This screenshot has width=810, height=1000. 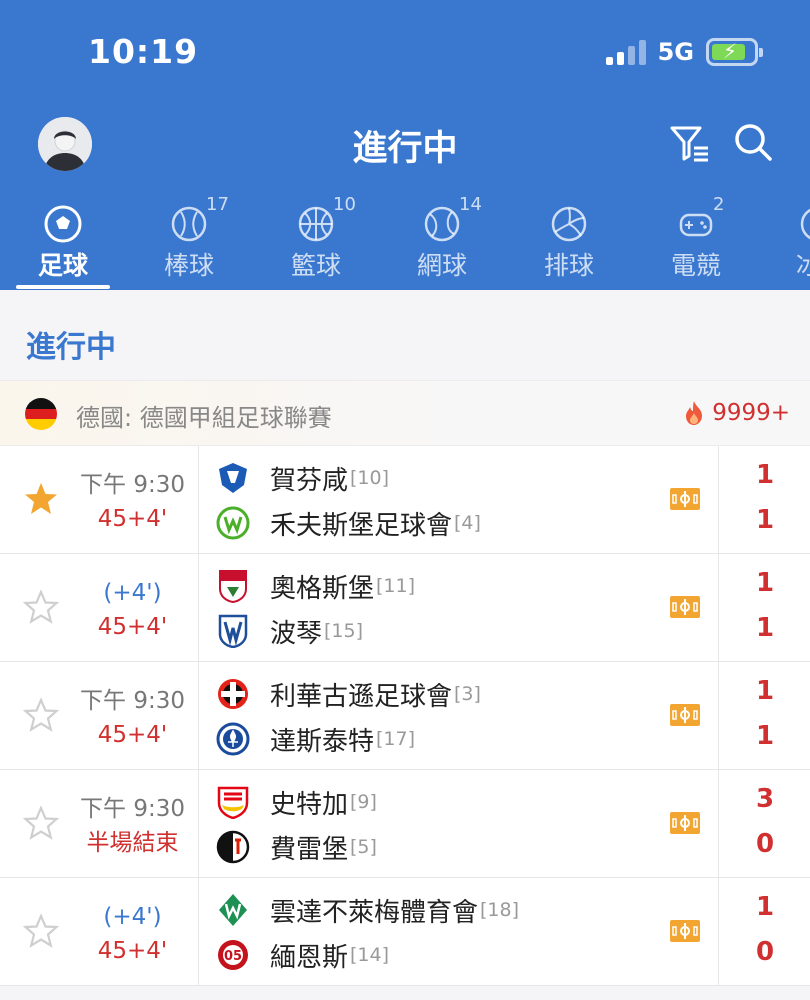 I want to click on tab-label: 足球, so click(x=62, y=265).